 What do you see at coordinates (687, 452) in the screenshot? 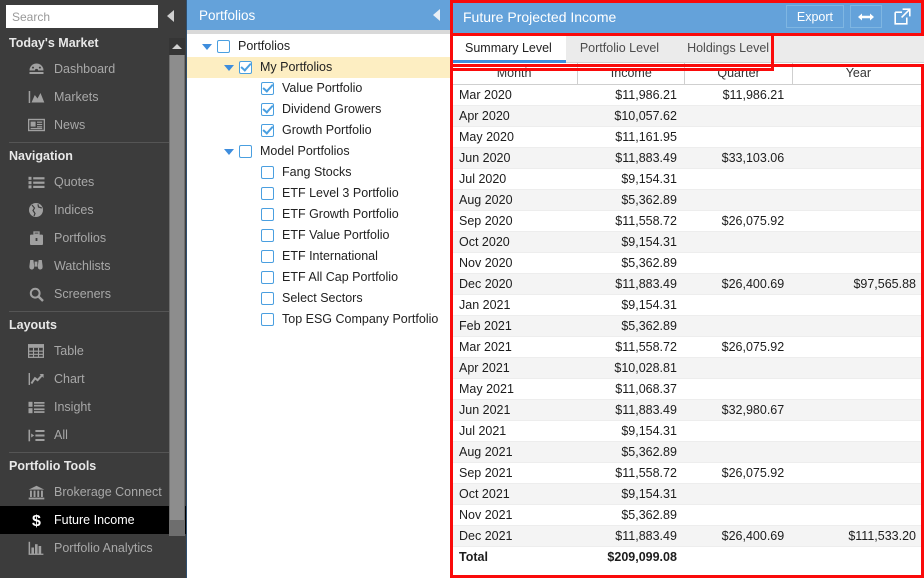
I see `table-row: Aug 2021 $5,362.89` at bounding box center [687, 452].